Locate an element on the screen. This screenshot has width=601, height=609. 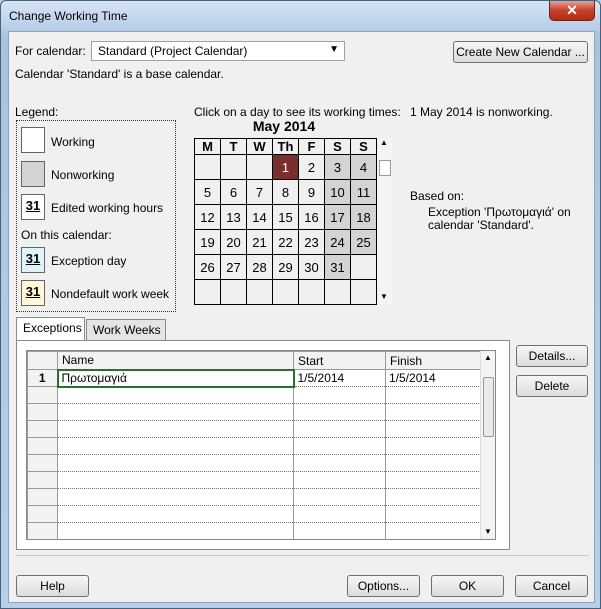
calendar-day: 16 is located at coordinates (311, 217).